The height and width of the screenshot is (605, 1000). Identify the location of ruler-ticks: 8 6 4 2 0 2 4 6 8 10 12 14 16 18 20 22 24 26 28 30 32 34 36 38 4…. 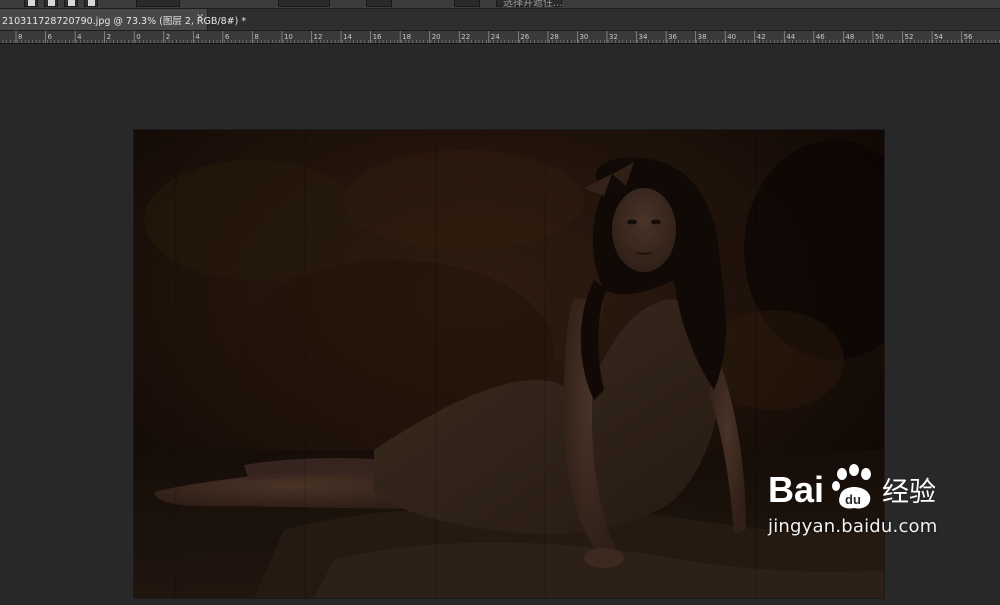
(501, 37).